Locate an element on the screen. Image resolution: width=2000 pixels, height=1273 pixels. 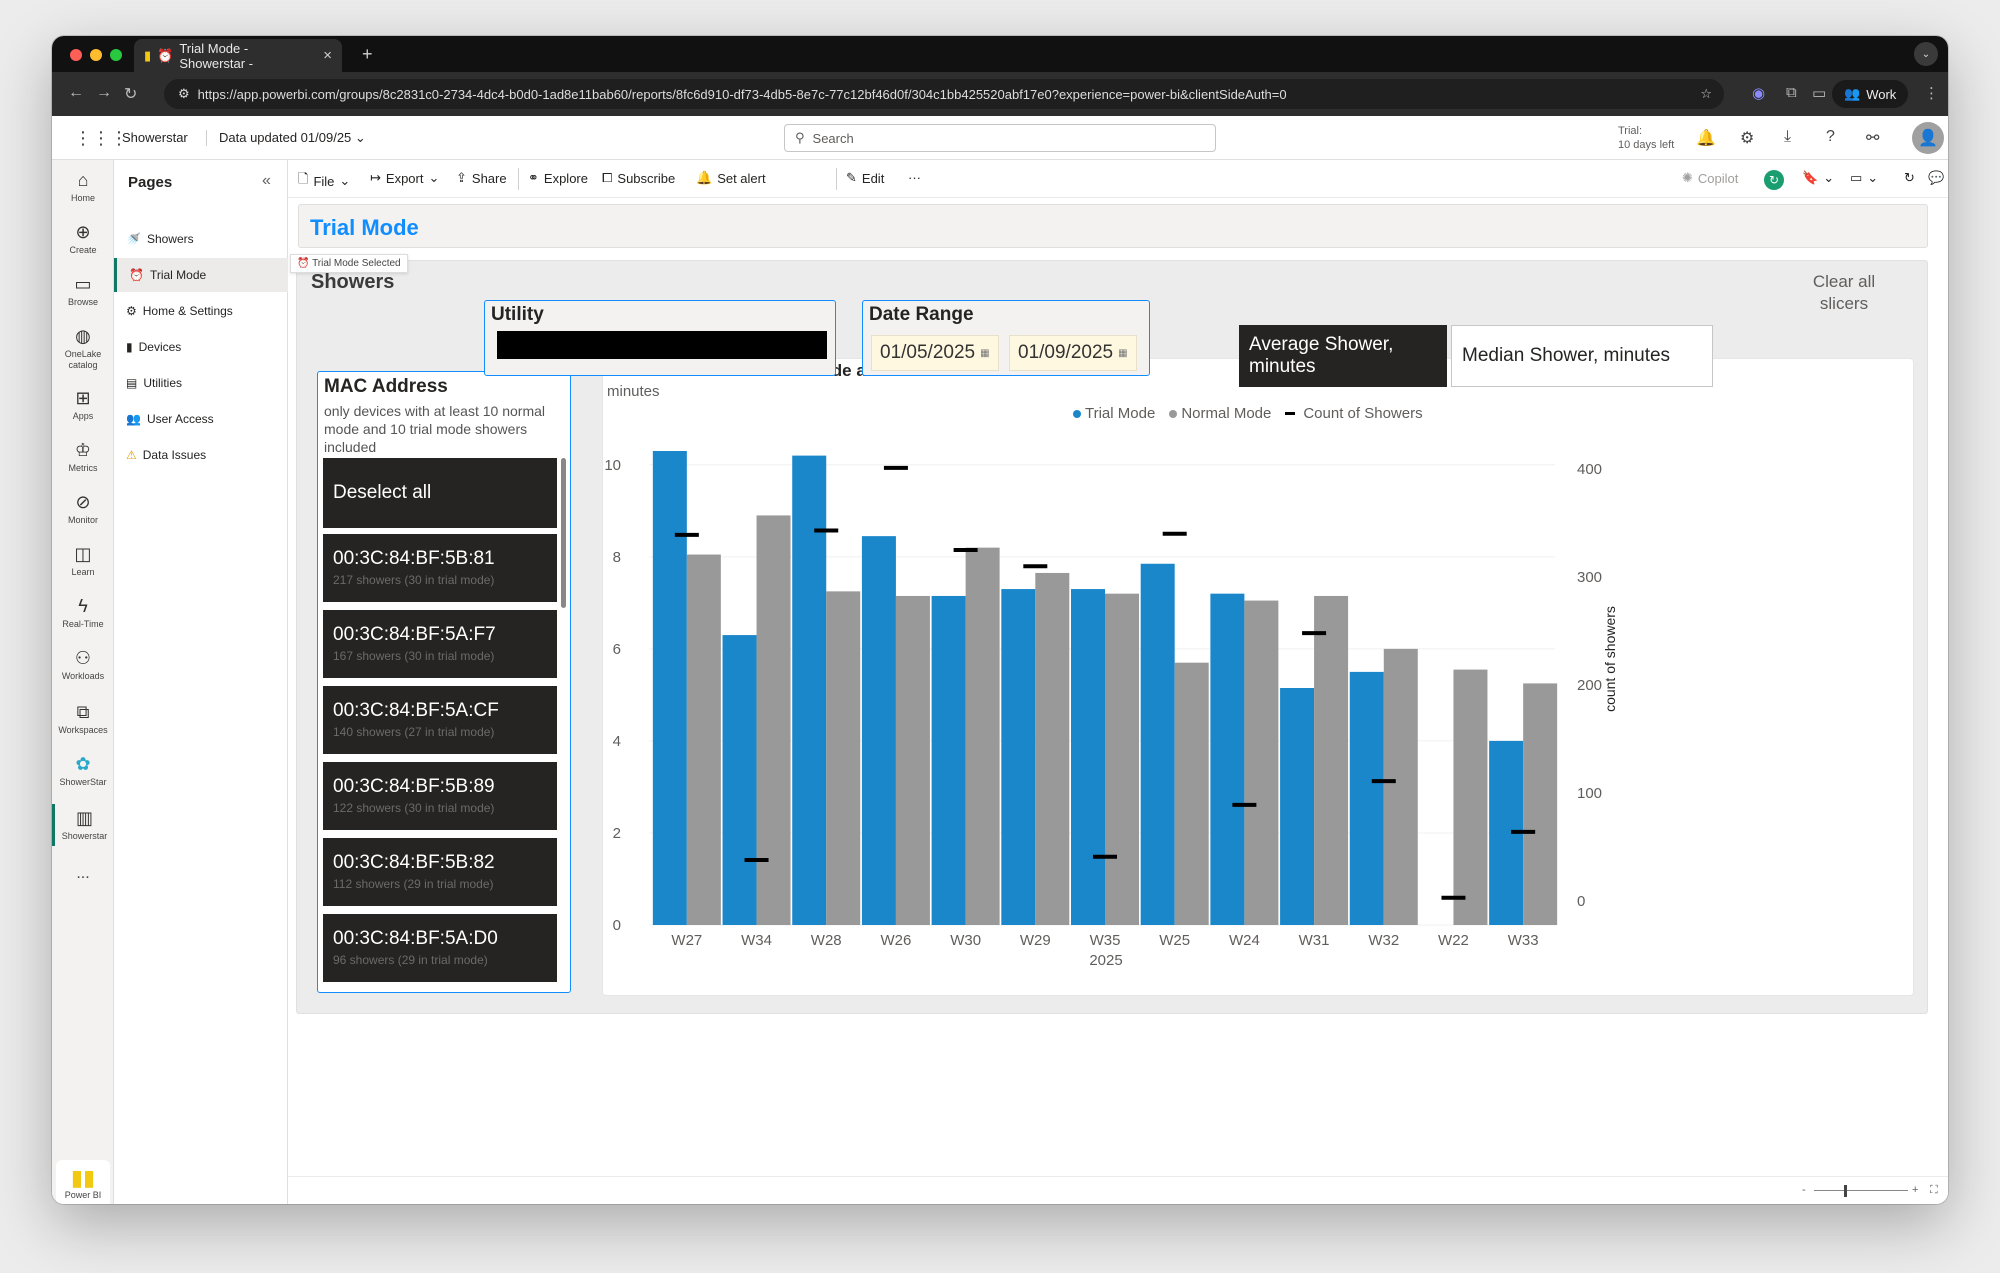
clear-slicers-button: Clear all slicers is located at coordinates (1844, 293).